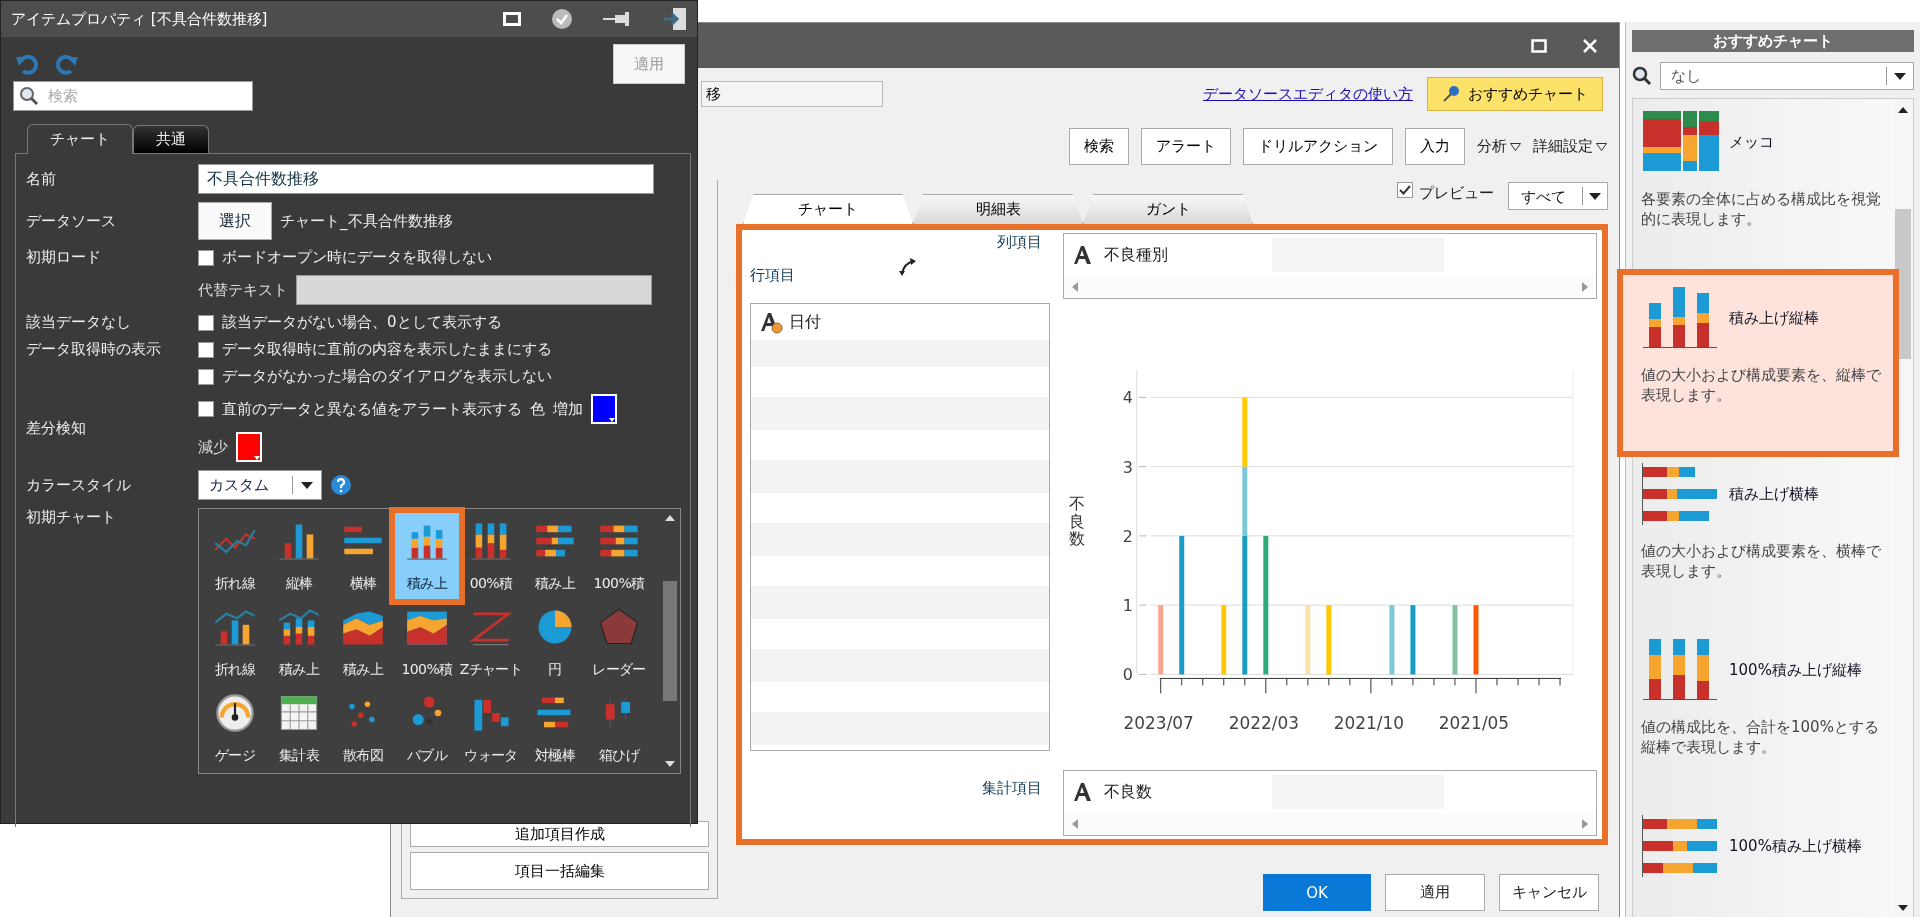  I want to click on swap-icon, so click(908, 267).